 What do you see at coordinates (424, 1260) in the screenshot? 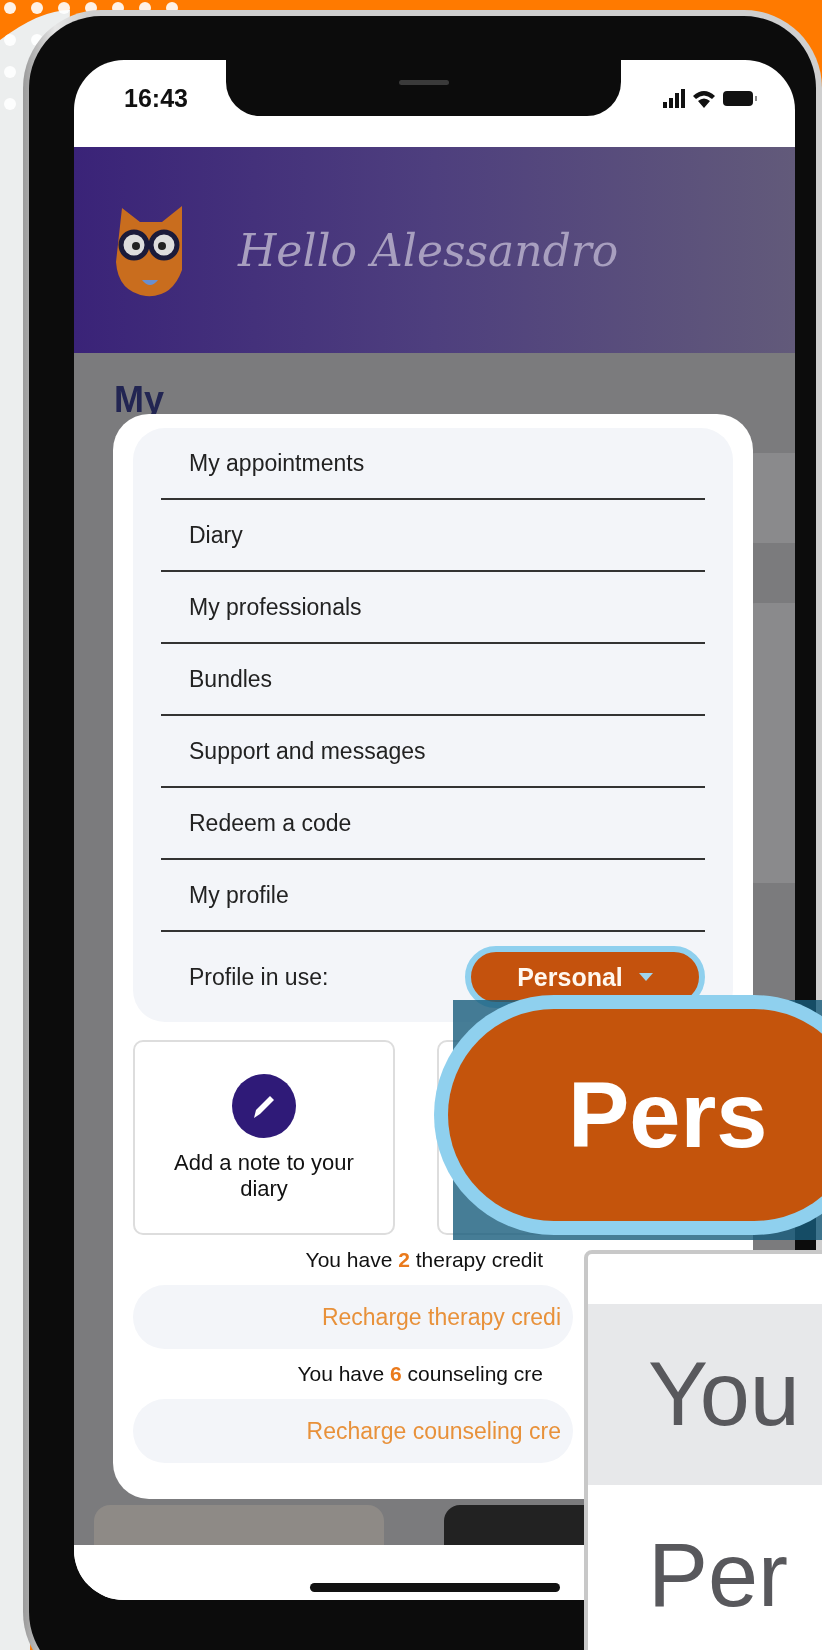
I see `credit-text: You have 2 therapy credit` at bounding box center [424, 1260].